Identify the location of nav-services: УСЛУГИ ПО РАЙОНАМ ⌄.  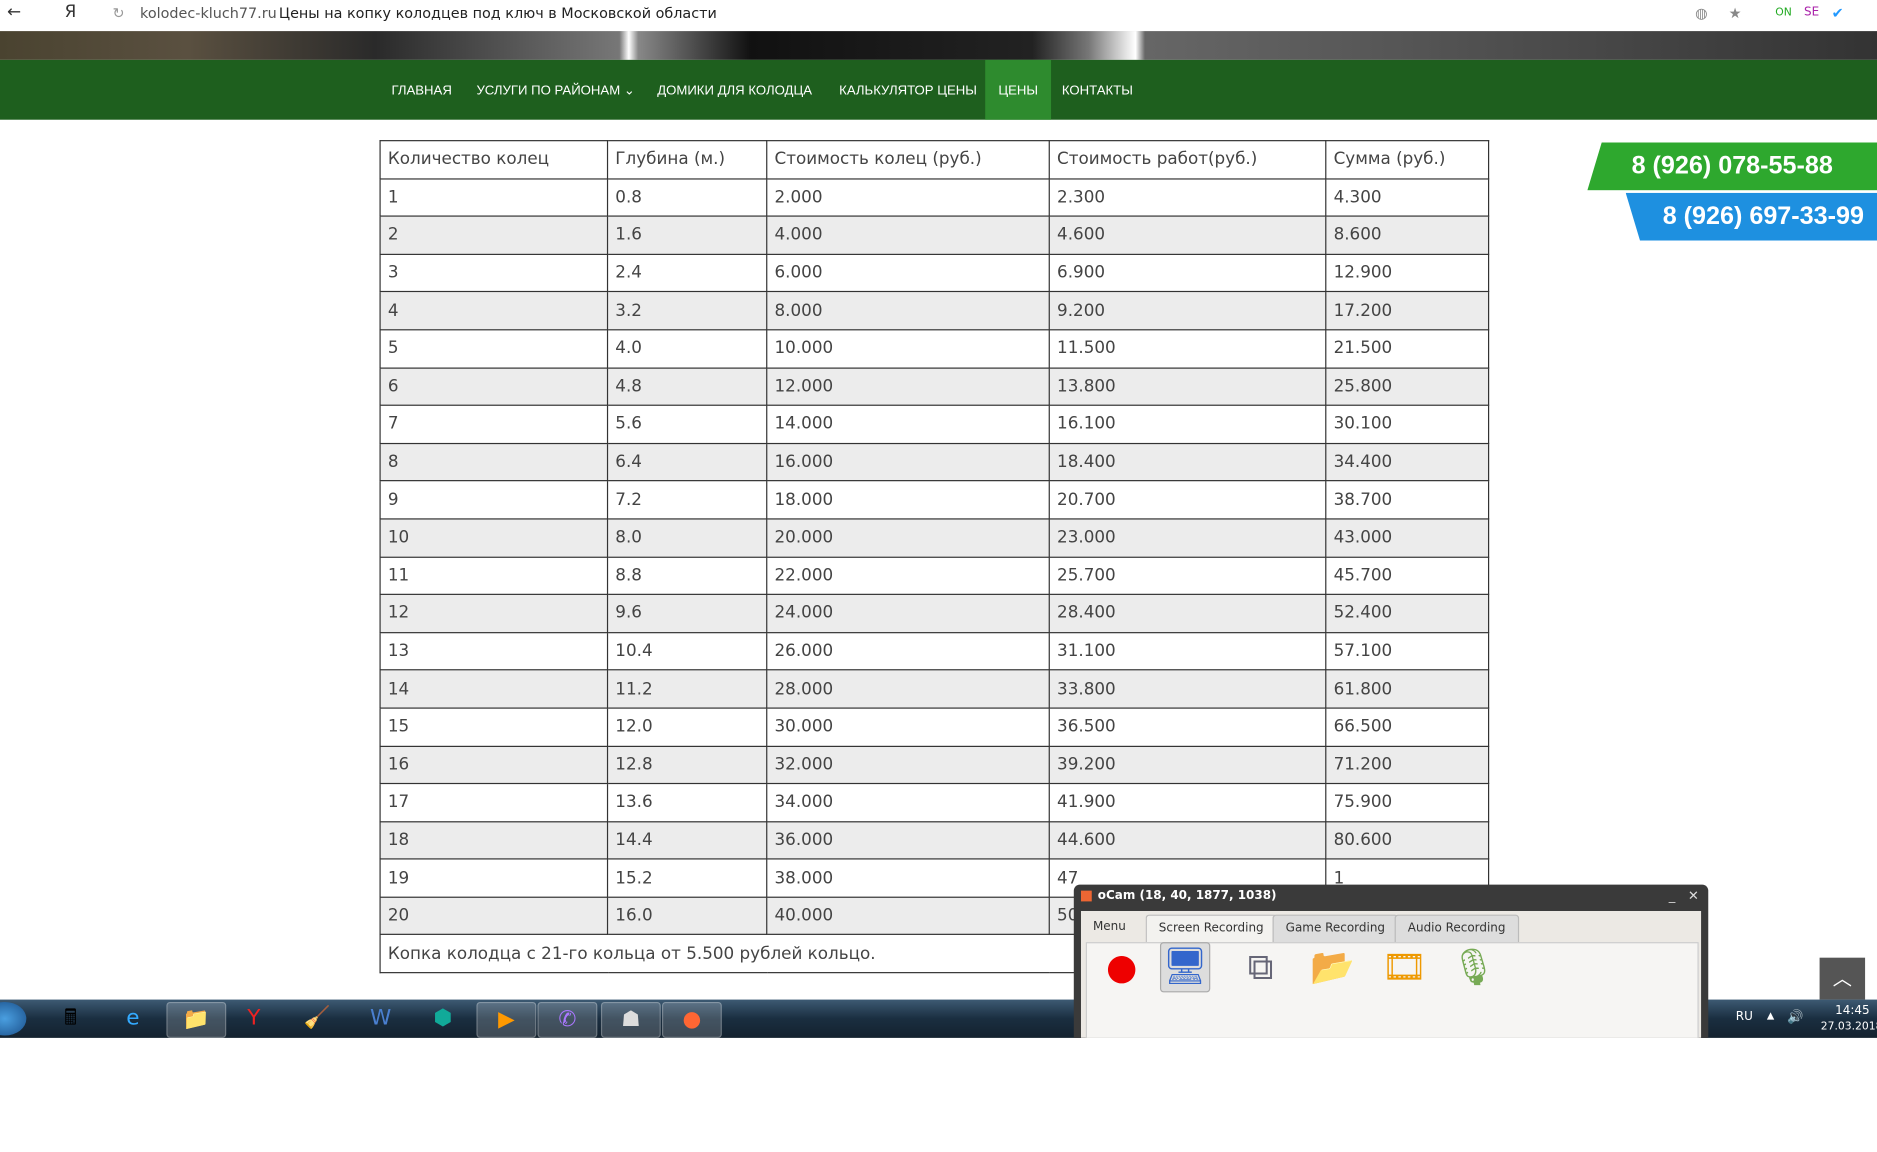
(555, 90).